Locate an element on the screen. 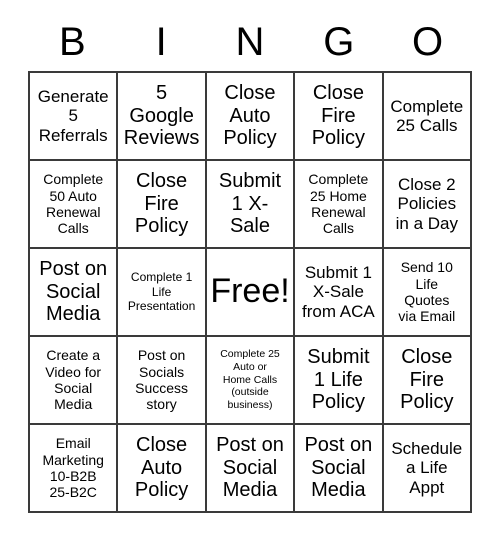  bingo-header-letters: BINGO is located at coordinates (250, 42).